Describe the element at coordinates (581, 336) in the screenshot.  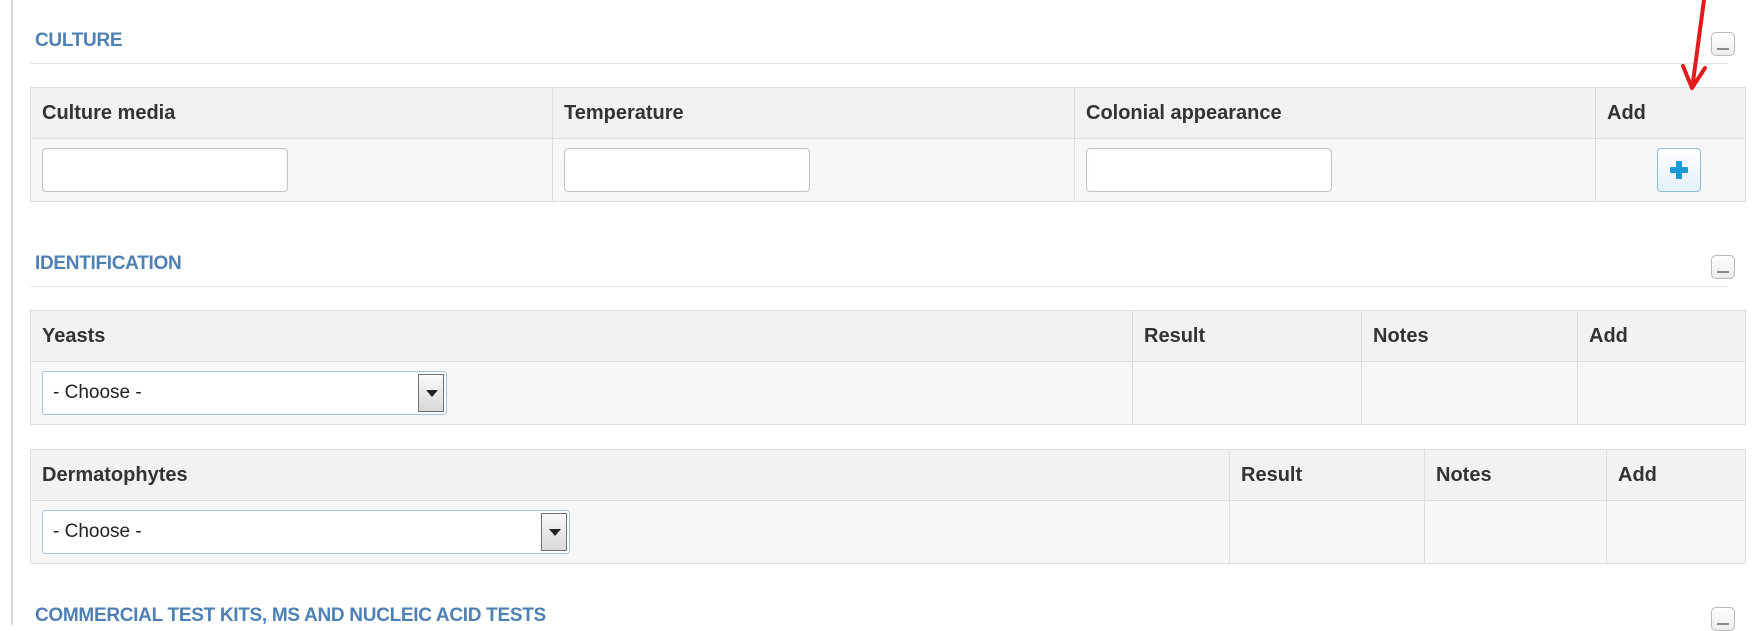
I see `column-header-yeasts: Yeasts` at that location.